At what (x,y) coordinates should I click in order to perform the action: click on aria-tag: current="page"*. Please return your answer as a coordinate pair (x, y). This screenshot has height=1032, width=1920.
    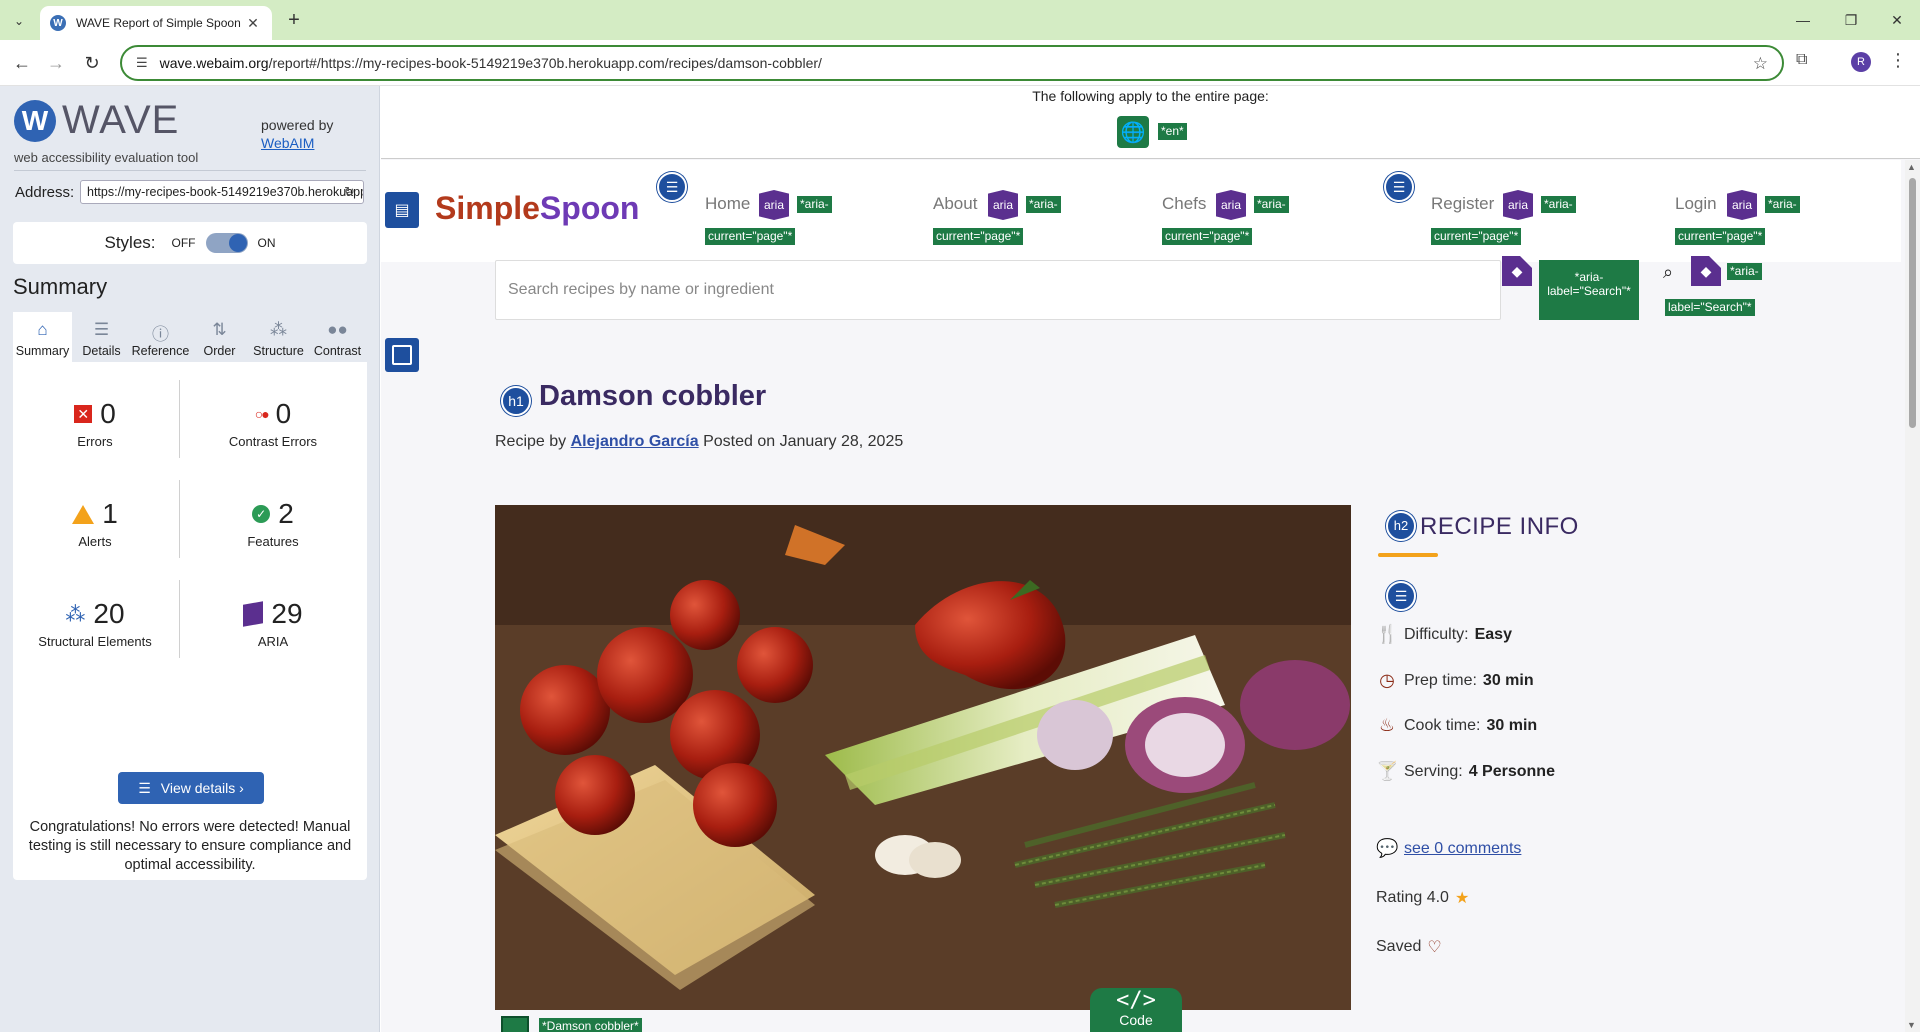
    Looking at the image, I should click on (978, 236).